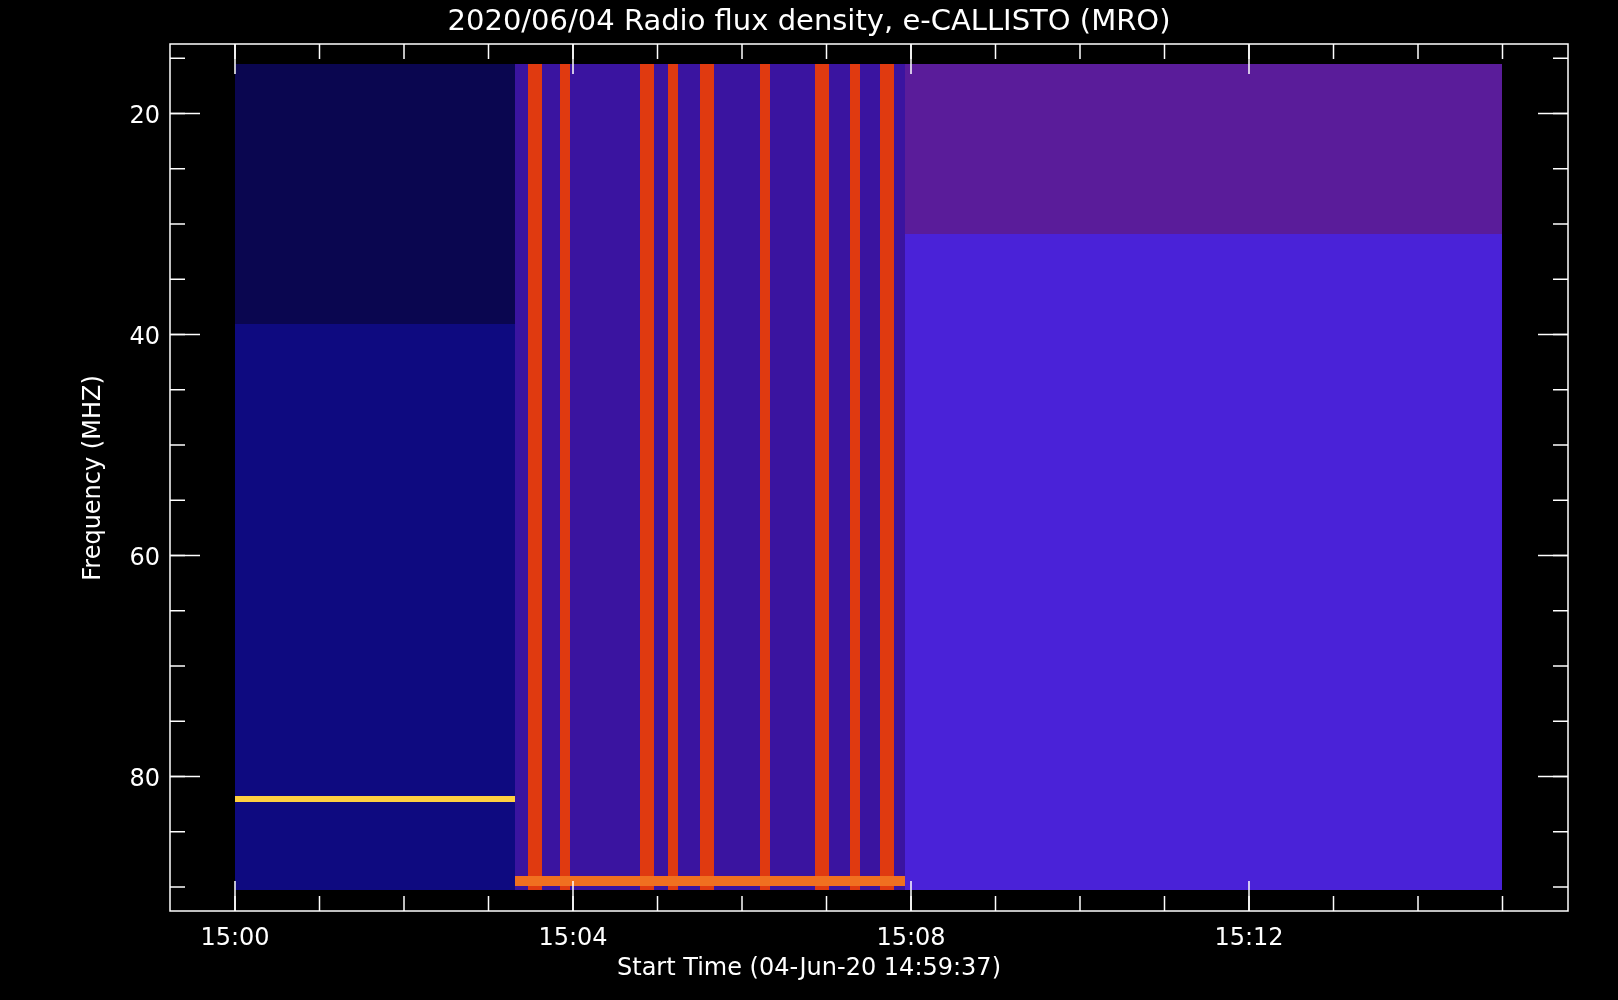 This screenshot has width=1618, height=1000. What do you see at coordinates (809, 20) in the screenshot?
I see `plot-title: 2020/06/04 Radio flux density, e-CALLISTO (MRO)` at bounding box center [809, 20].